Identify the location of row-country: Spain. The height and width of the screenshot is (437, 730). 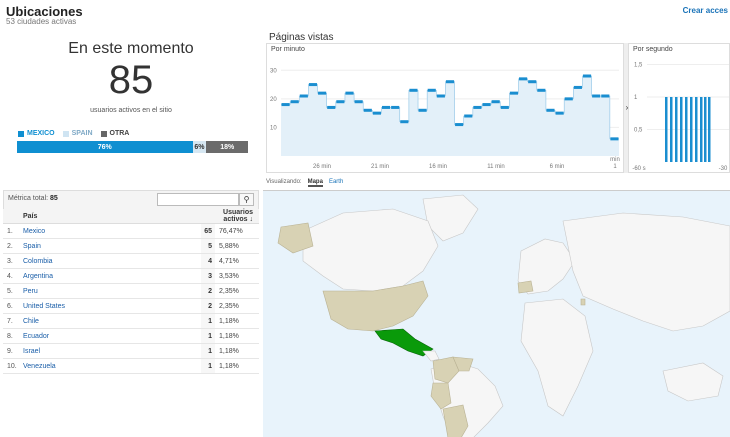
(112, 246).